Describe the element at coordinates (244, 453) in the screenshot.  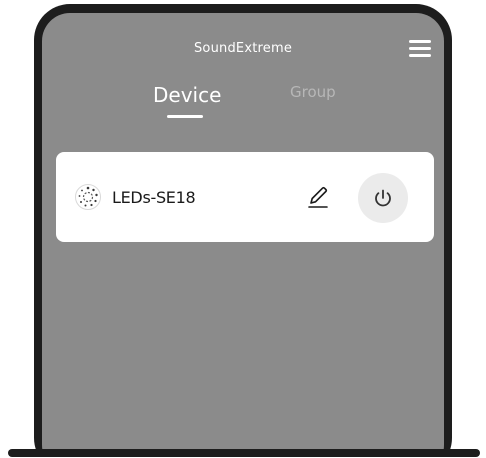
I see `device-base-line` at that location.